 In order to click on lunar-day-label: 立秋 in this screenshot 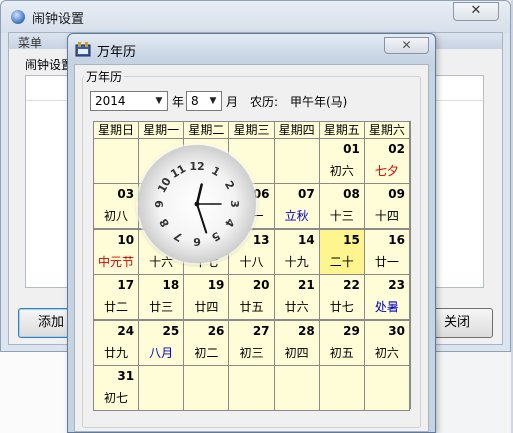, I will do `click(296, 216)`.